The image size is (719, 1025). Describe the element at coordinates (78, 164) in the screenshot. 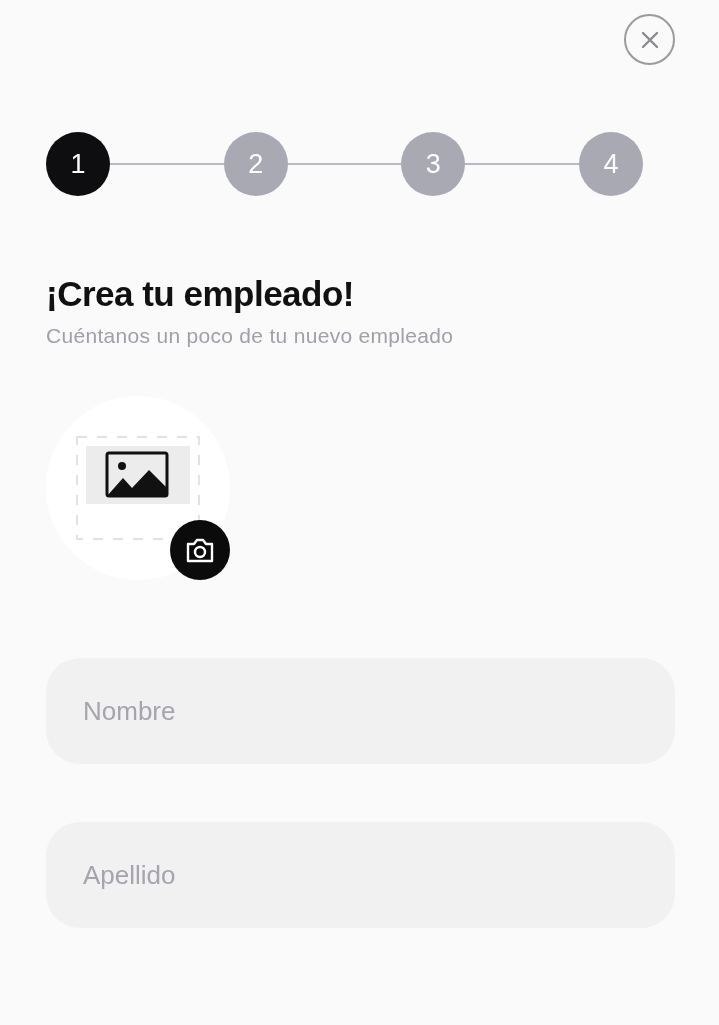

I see `step-indicator: 1` at that location.